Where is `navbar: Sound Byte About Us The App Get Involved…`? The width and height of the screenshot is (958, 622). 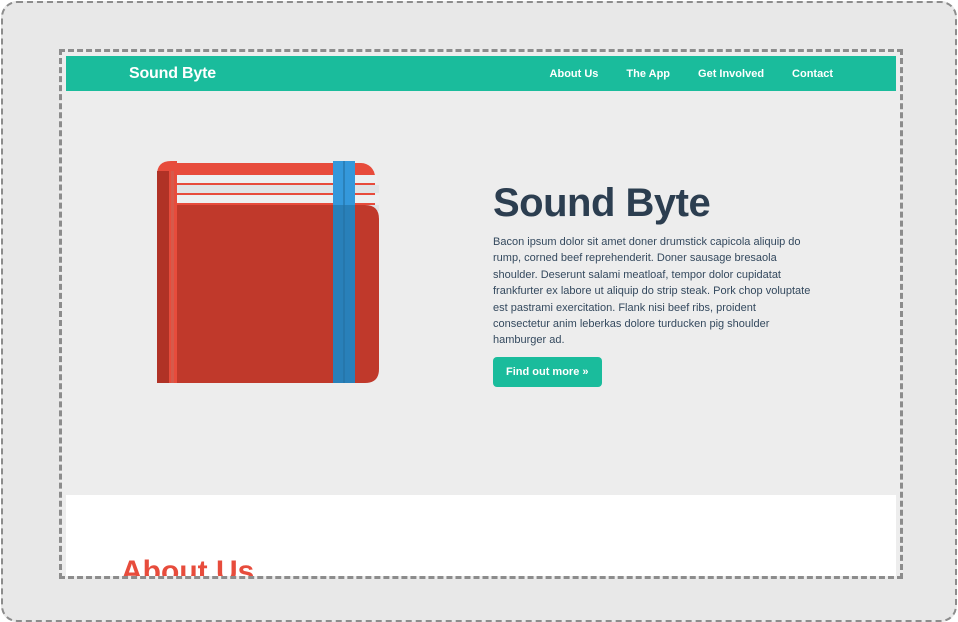
navbar: Sound Byte About Us The App Get Involved… is located at coordinates (481, 73).